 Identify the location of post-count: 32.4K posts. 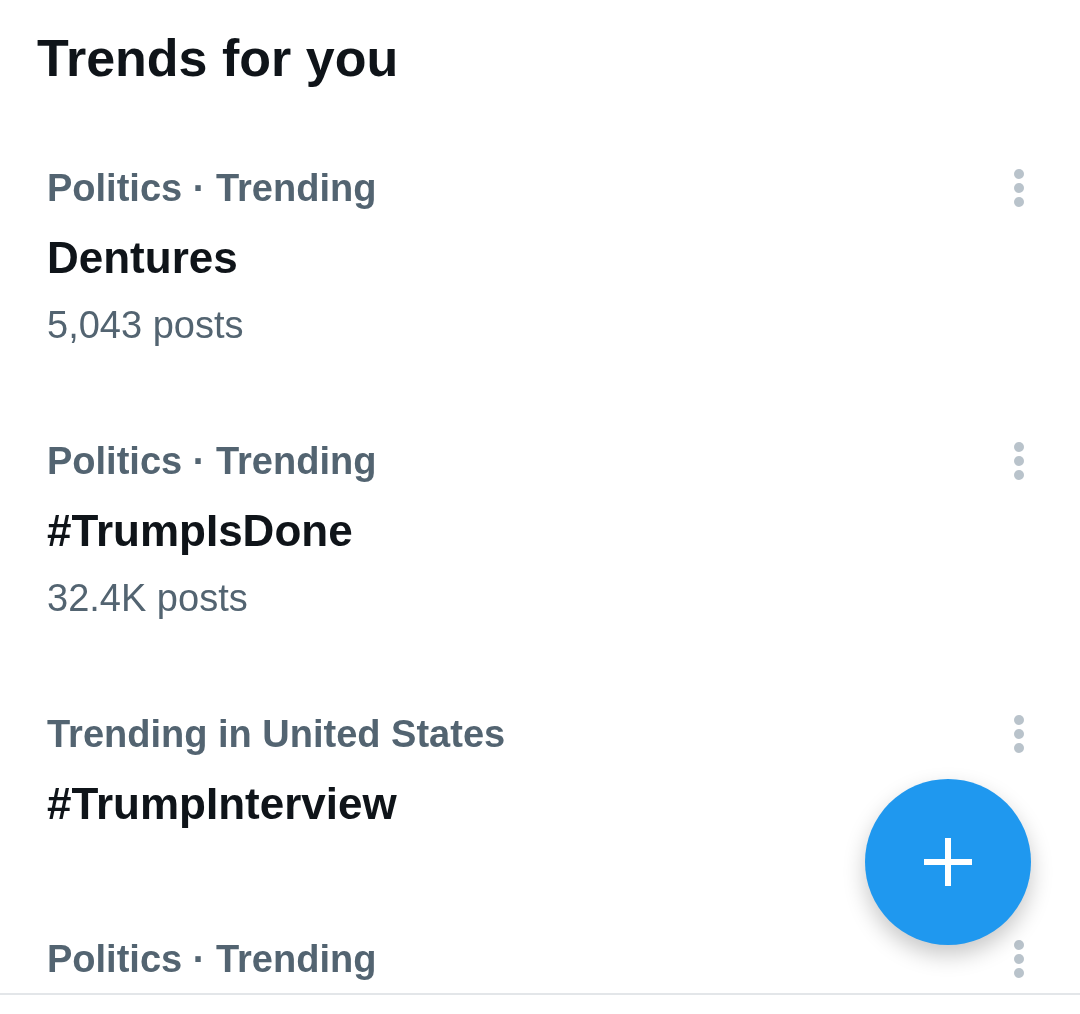
(147, 598).